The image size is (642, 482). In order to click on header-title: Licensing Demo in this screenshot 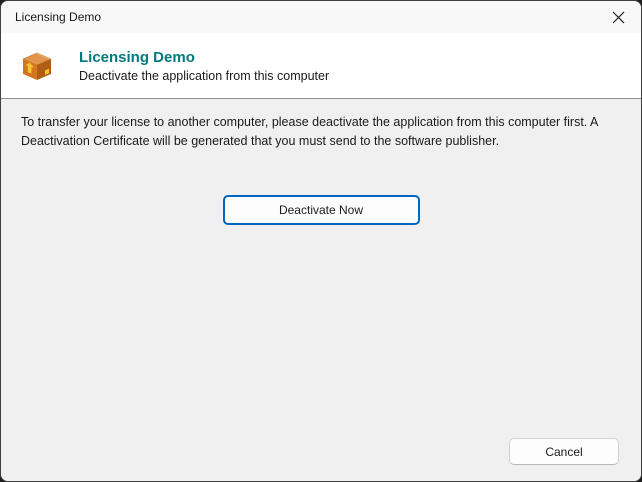, I will do `click(137, 57)`.